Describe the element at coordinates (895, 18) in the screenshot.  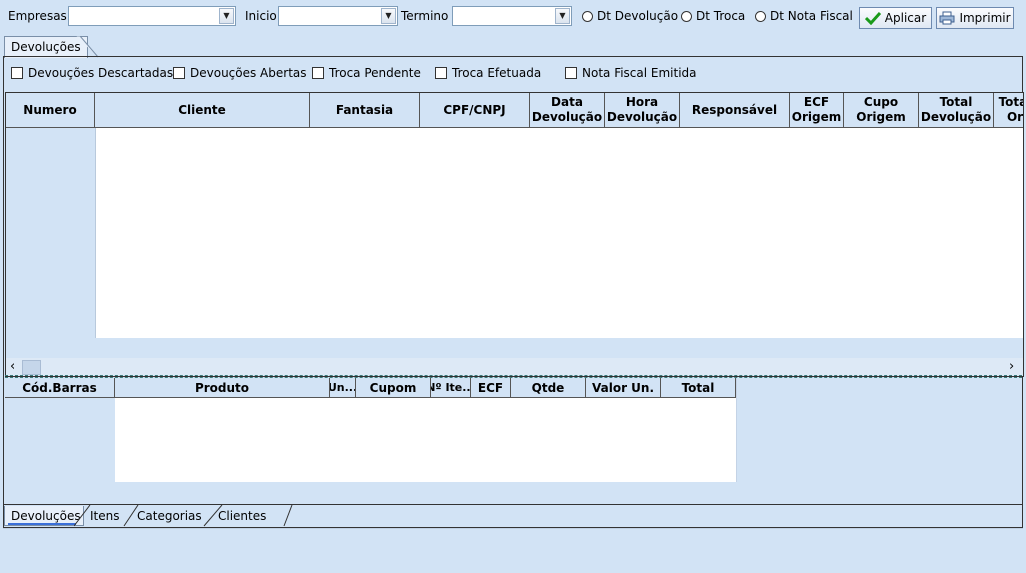
I see `aplicar-button: Aplicar` at that location.